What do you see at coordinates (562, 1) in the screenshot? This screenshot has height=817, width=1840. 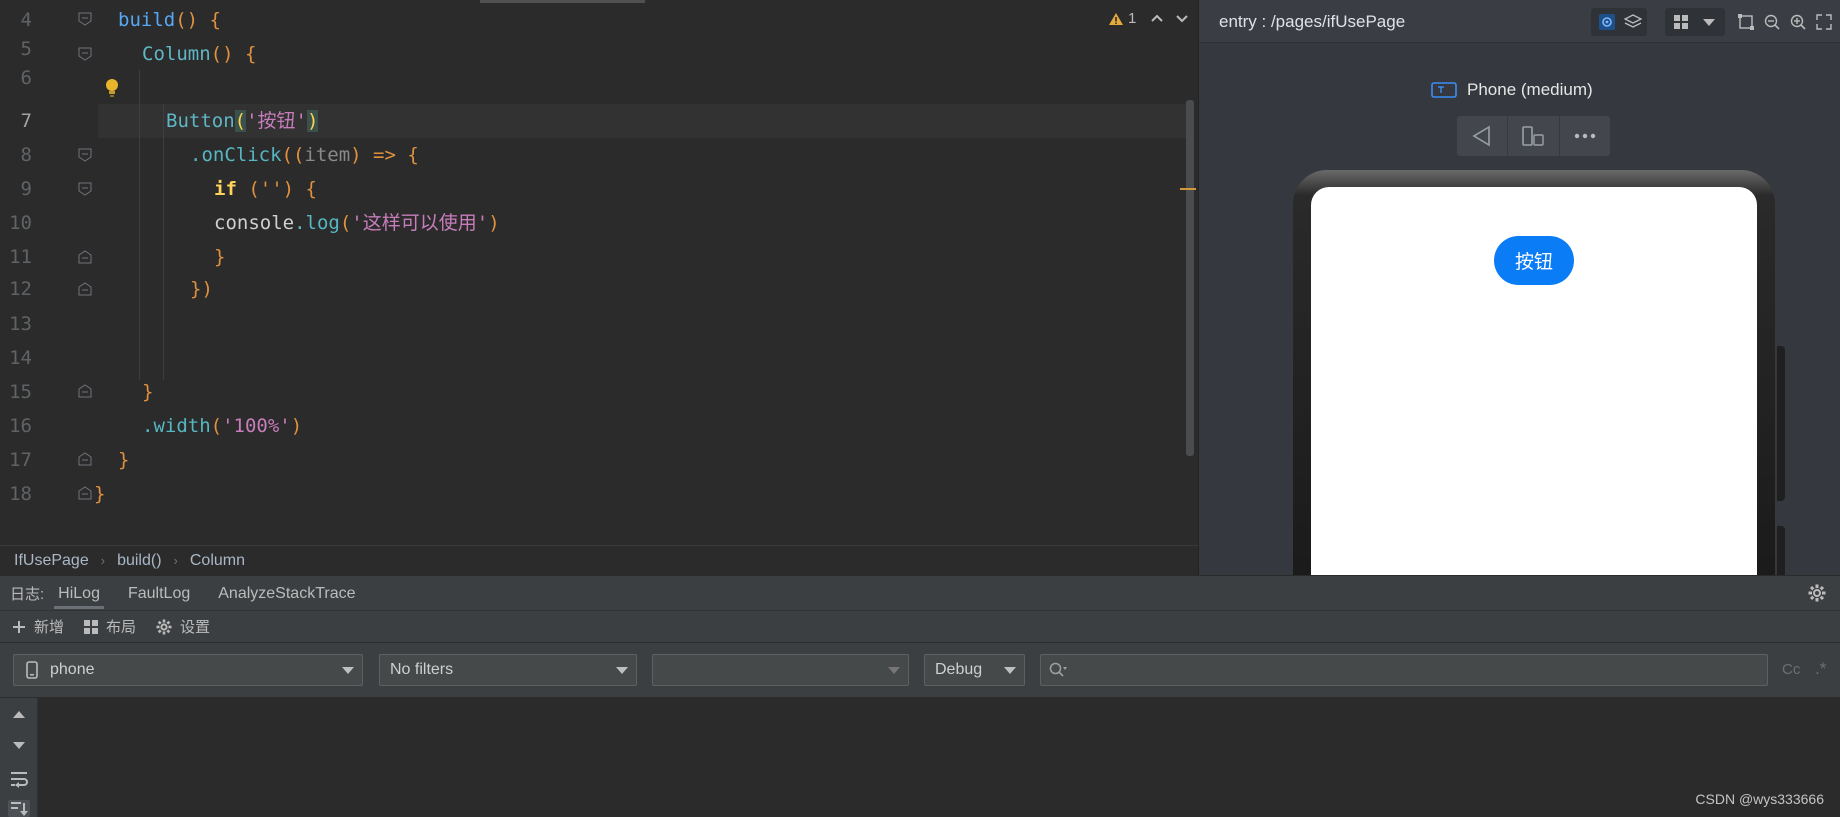 I see `horizontal-scroll-thumb` at bounding box center [562, 1].